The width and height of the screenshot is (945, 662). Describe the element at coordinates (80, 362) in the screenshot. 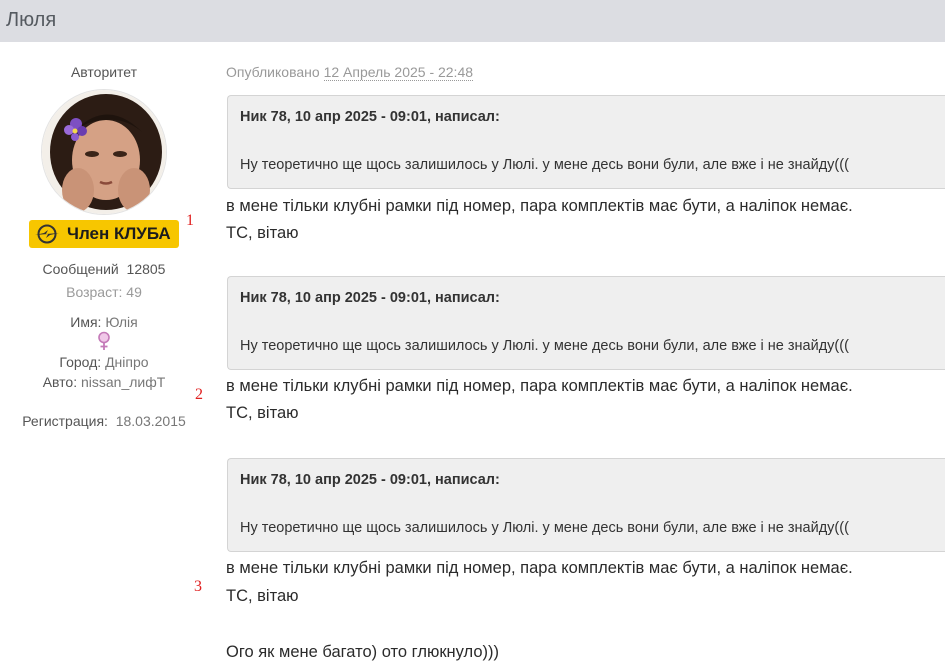

I see `city-label: Город:` at that location.